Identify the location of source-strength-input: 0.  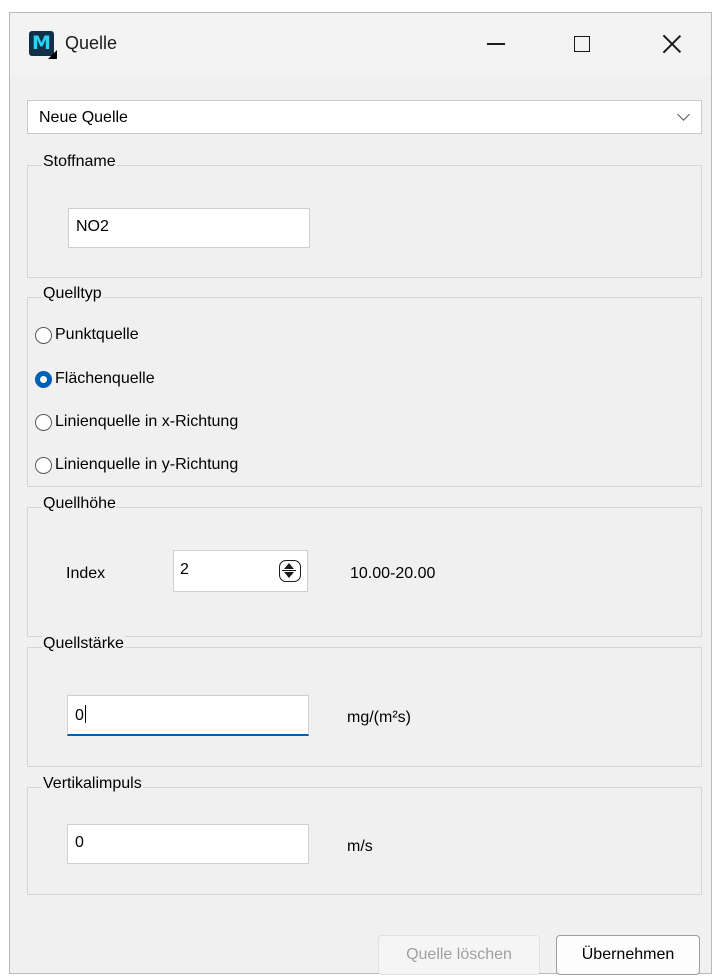
(188, 715).